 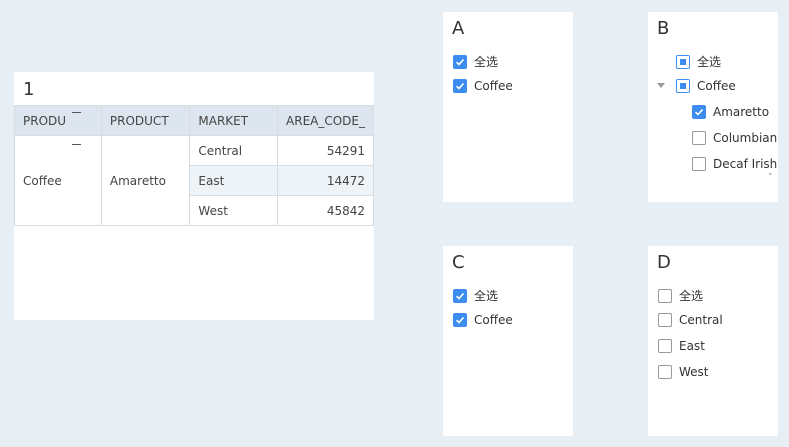 I want to click on market-cell: Central, so click(x=233, y=150).